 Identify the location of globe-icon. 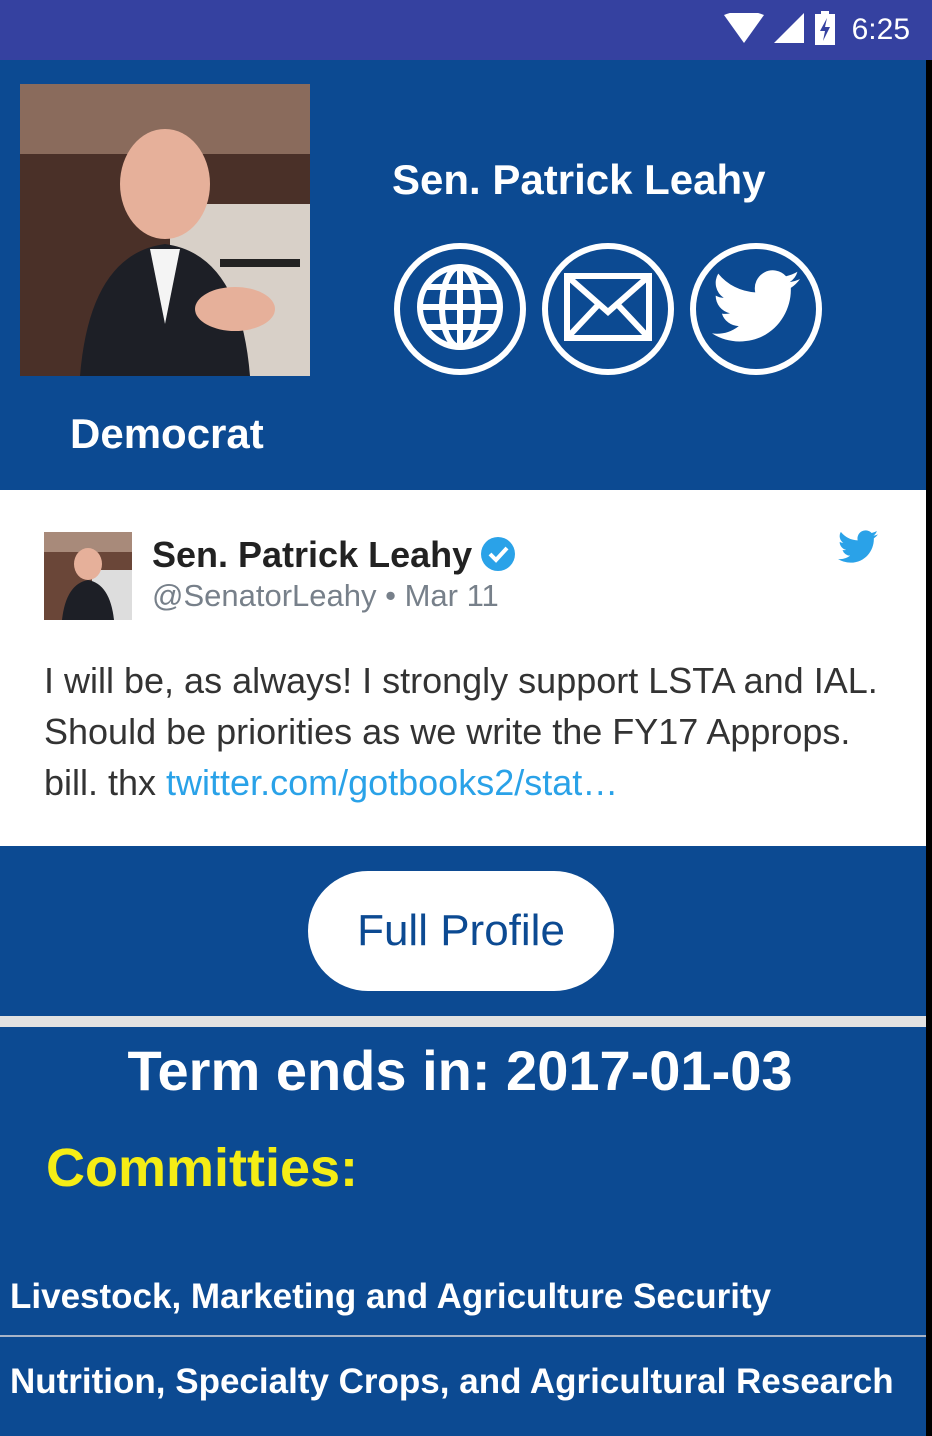
(460, 309).